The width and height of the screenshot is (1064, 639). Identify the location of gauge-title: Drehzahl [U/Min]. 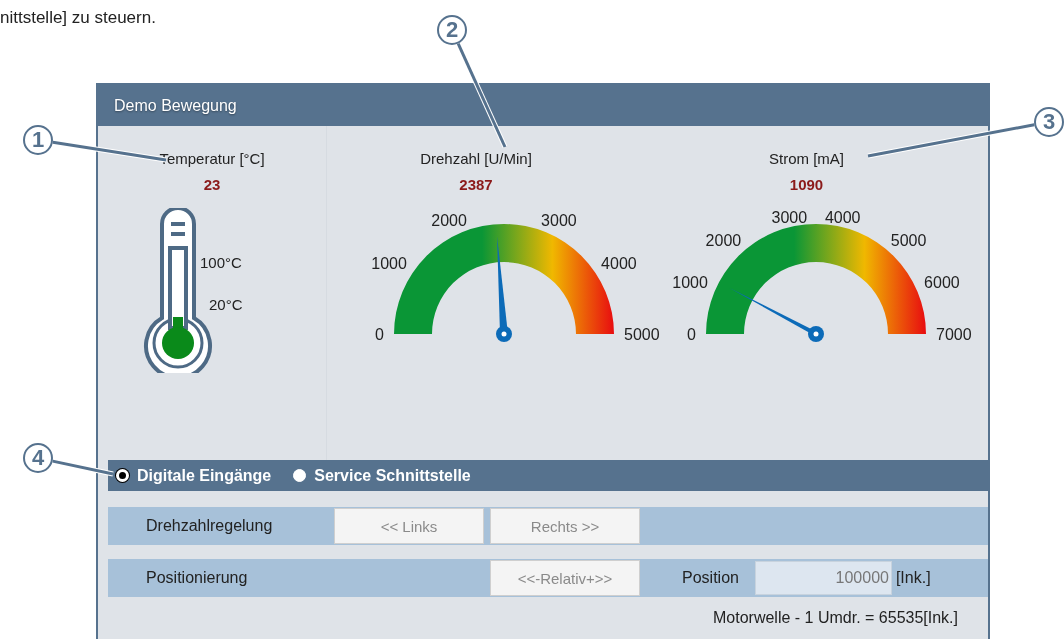
(476, 159).